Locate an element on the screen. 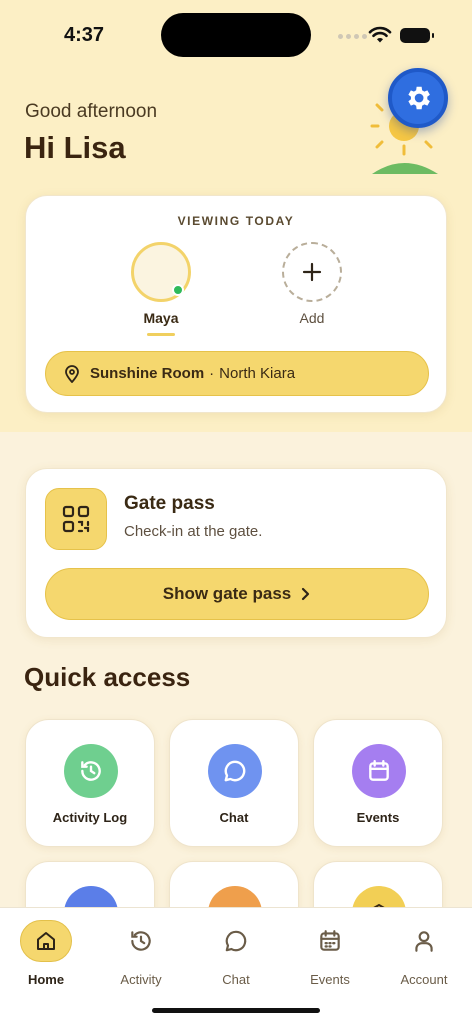 The height and width of the screenshot is (1024, 472). greeting-text: Good afternoon is located at coordinates (91, 111).